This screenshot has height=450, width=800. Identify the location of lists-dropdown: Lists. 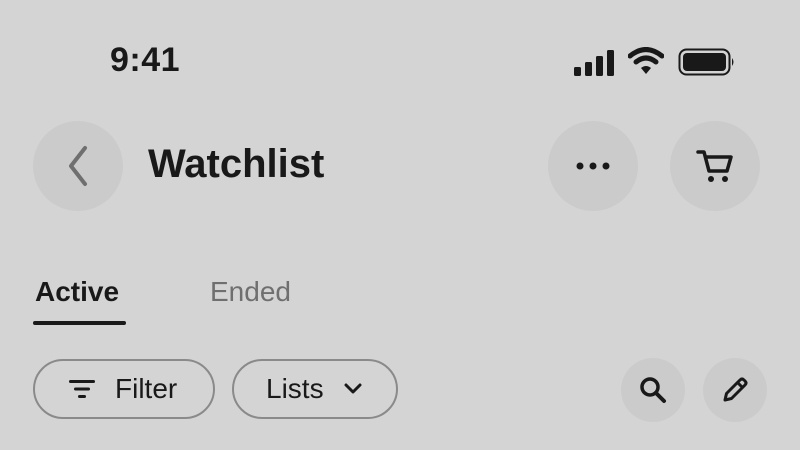
(315, 389).